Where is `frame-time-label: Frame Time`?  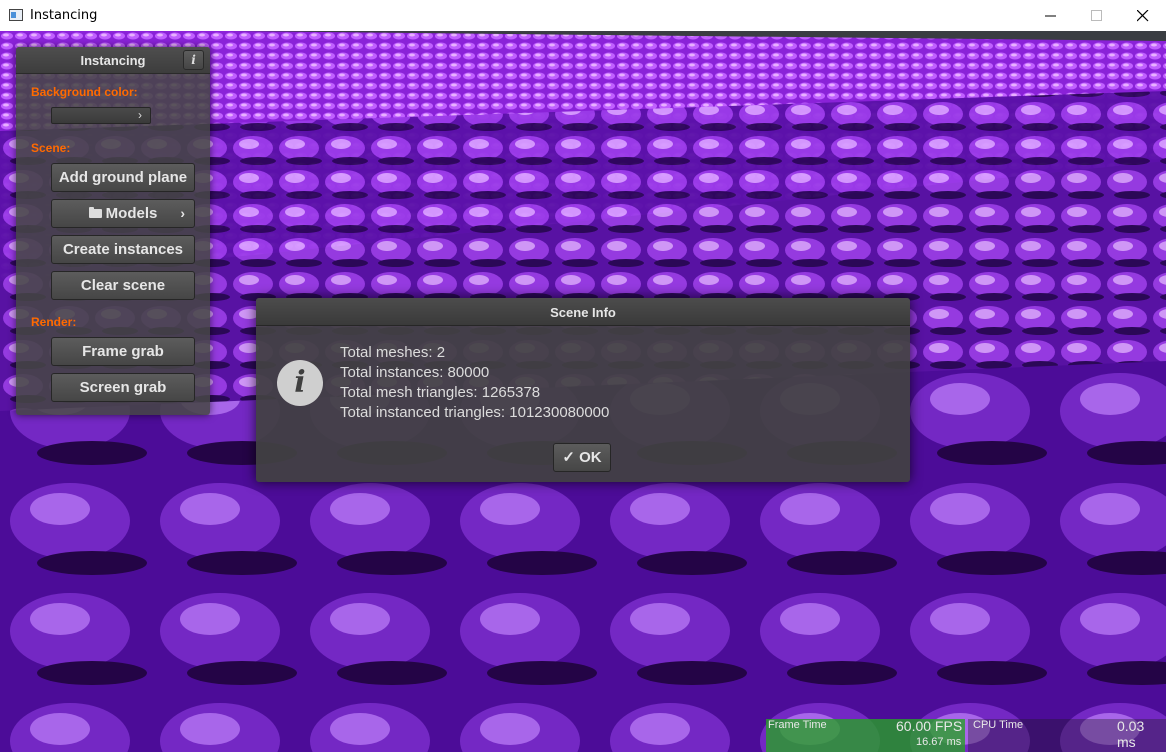 frame-time-label: Frame Time is located at coordinates (797, 725).